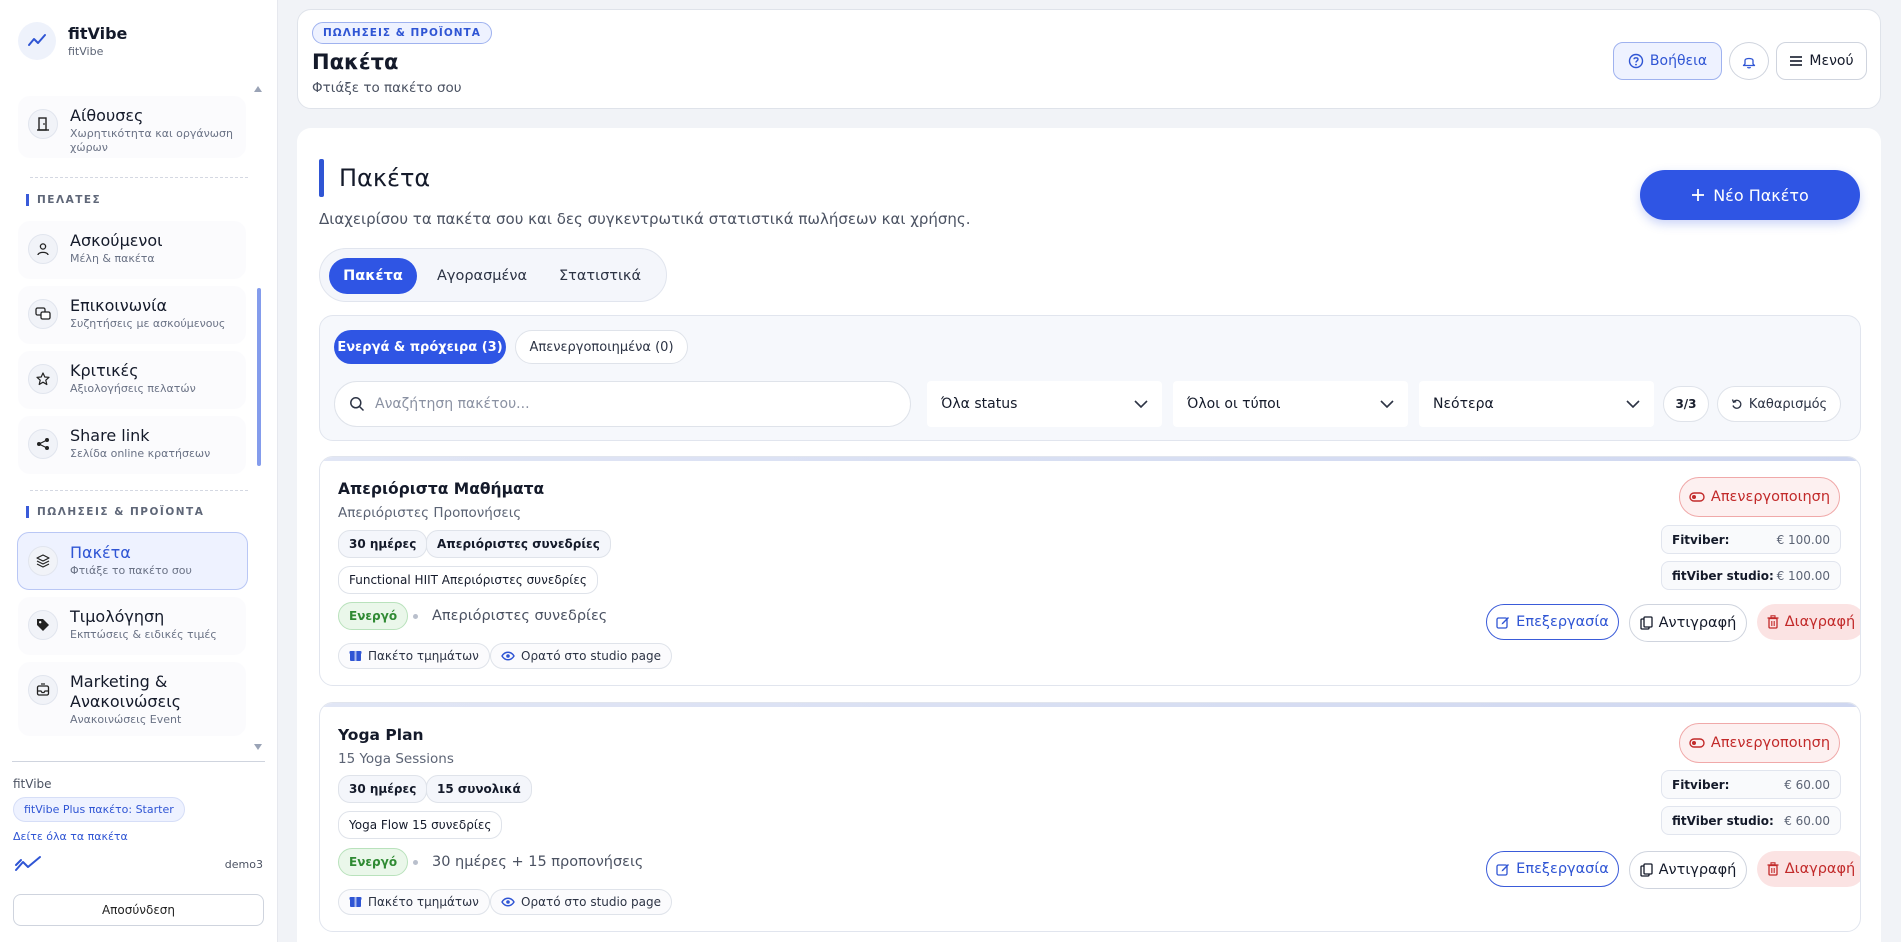 The height and width of the screenshot is (942, 1901). What do you see at coordinates (43, 314) in the screenshot?
I see `chat-icon` at bounding box center [43, 314].